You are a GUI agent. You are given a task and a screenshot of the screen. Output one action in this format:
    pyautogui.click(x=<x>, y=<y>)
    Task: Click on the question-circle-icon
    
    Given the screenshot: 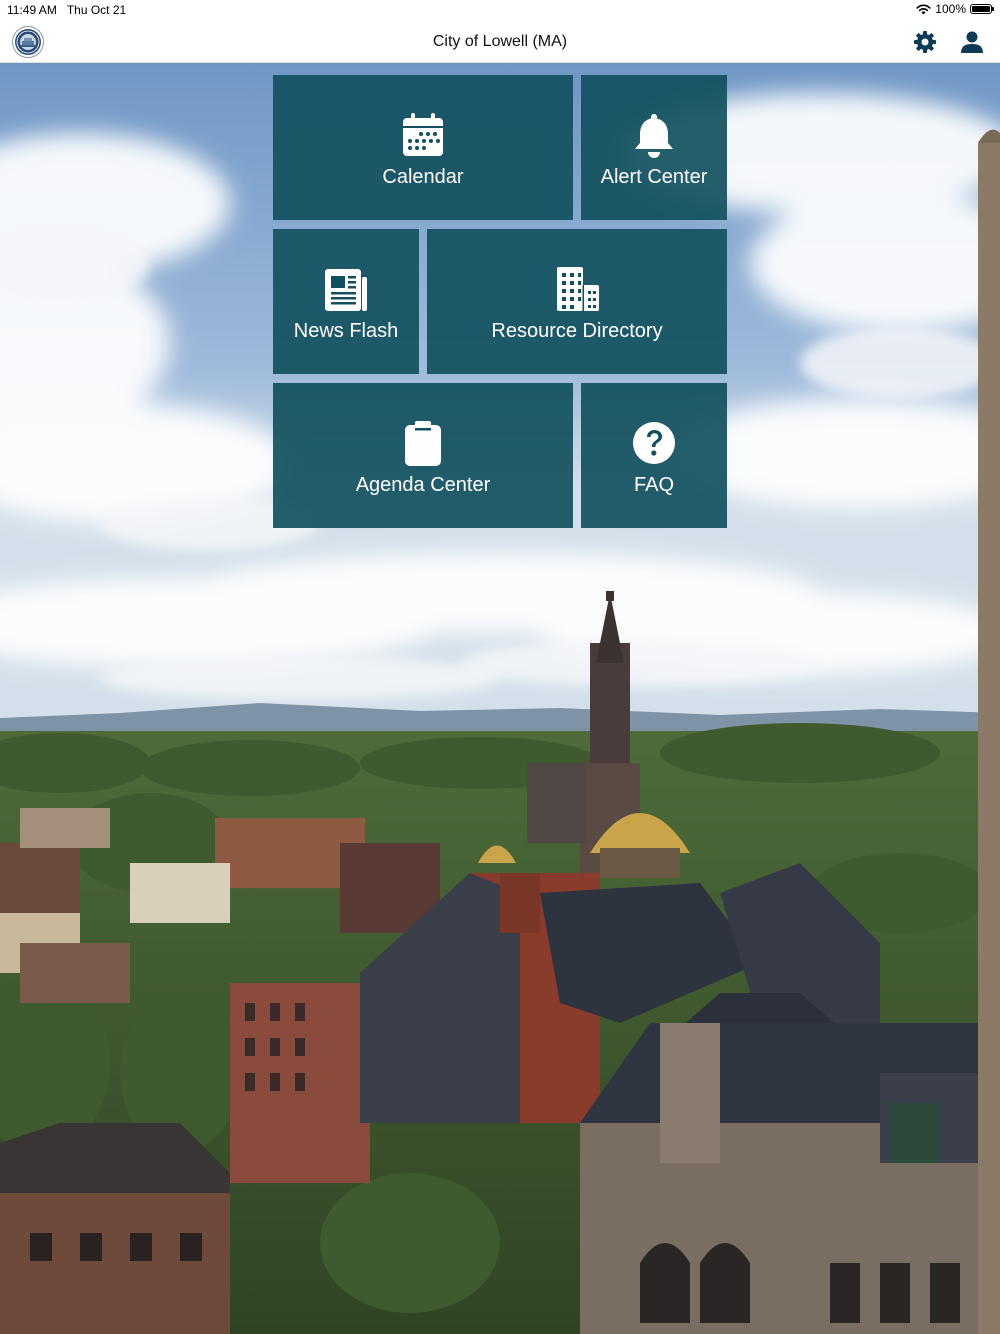 What is the action you would take?
    pyautogui.click(x=654, y=443)
    